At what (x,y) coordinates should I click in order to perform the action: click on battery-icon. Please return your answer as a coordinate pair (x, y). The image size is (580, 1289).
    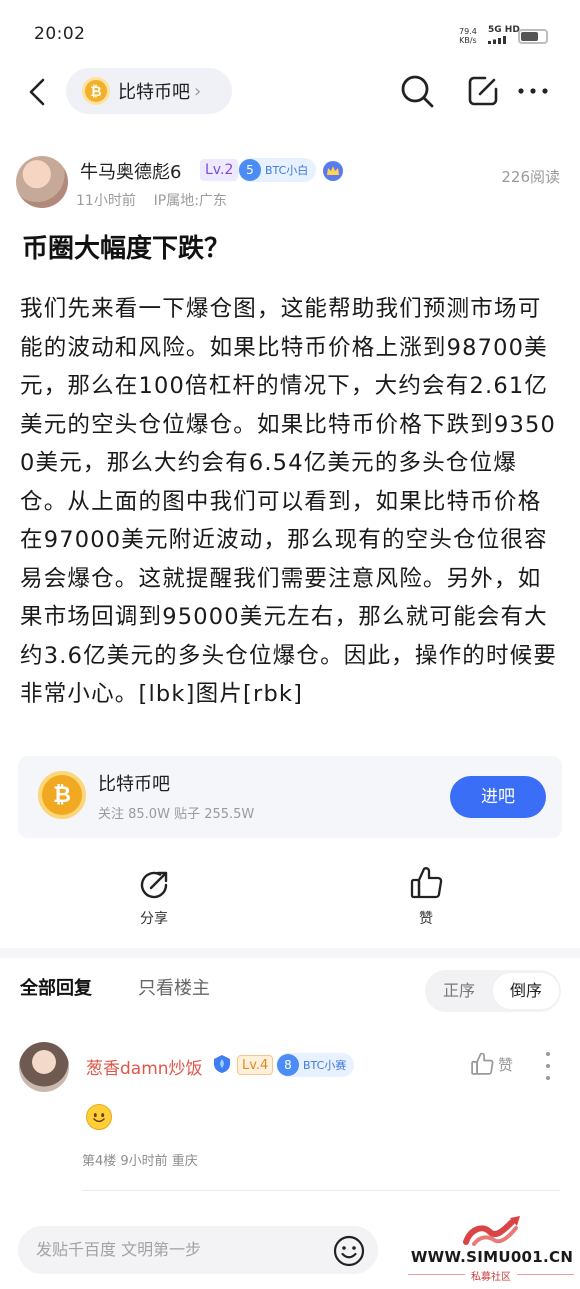
    Looking at the image, I should click on (533, 36).